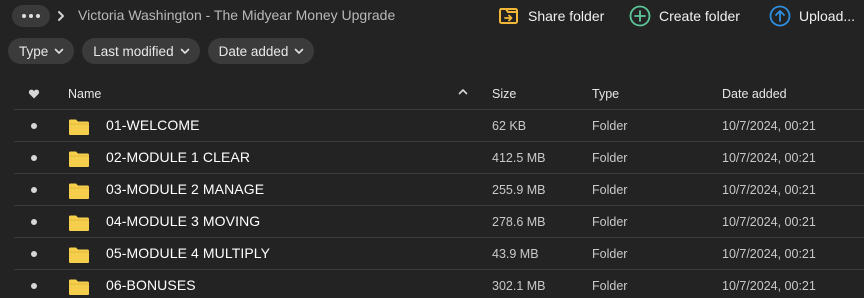  Describe the element at coordinates (640, 16) in the screenshot. I see `plus-circle-icon` at that location.